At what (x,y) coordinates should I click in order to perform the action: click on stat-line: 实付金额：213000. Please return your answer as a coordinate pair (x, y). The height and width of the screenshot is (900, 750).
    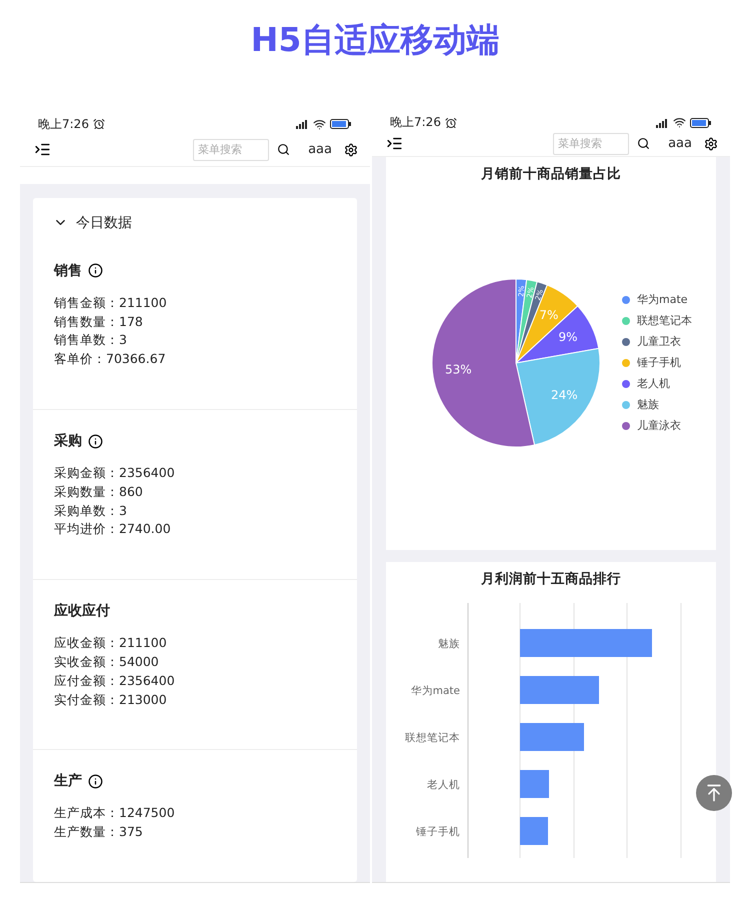
    Looking at the image, I should click on (111, 699).